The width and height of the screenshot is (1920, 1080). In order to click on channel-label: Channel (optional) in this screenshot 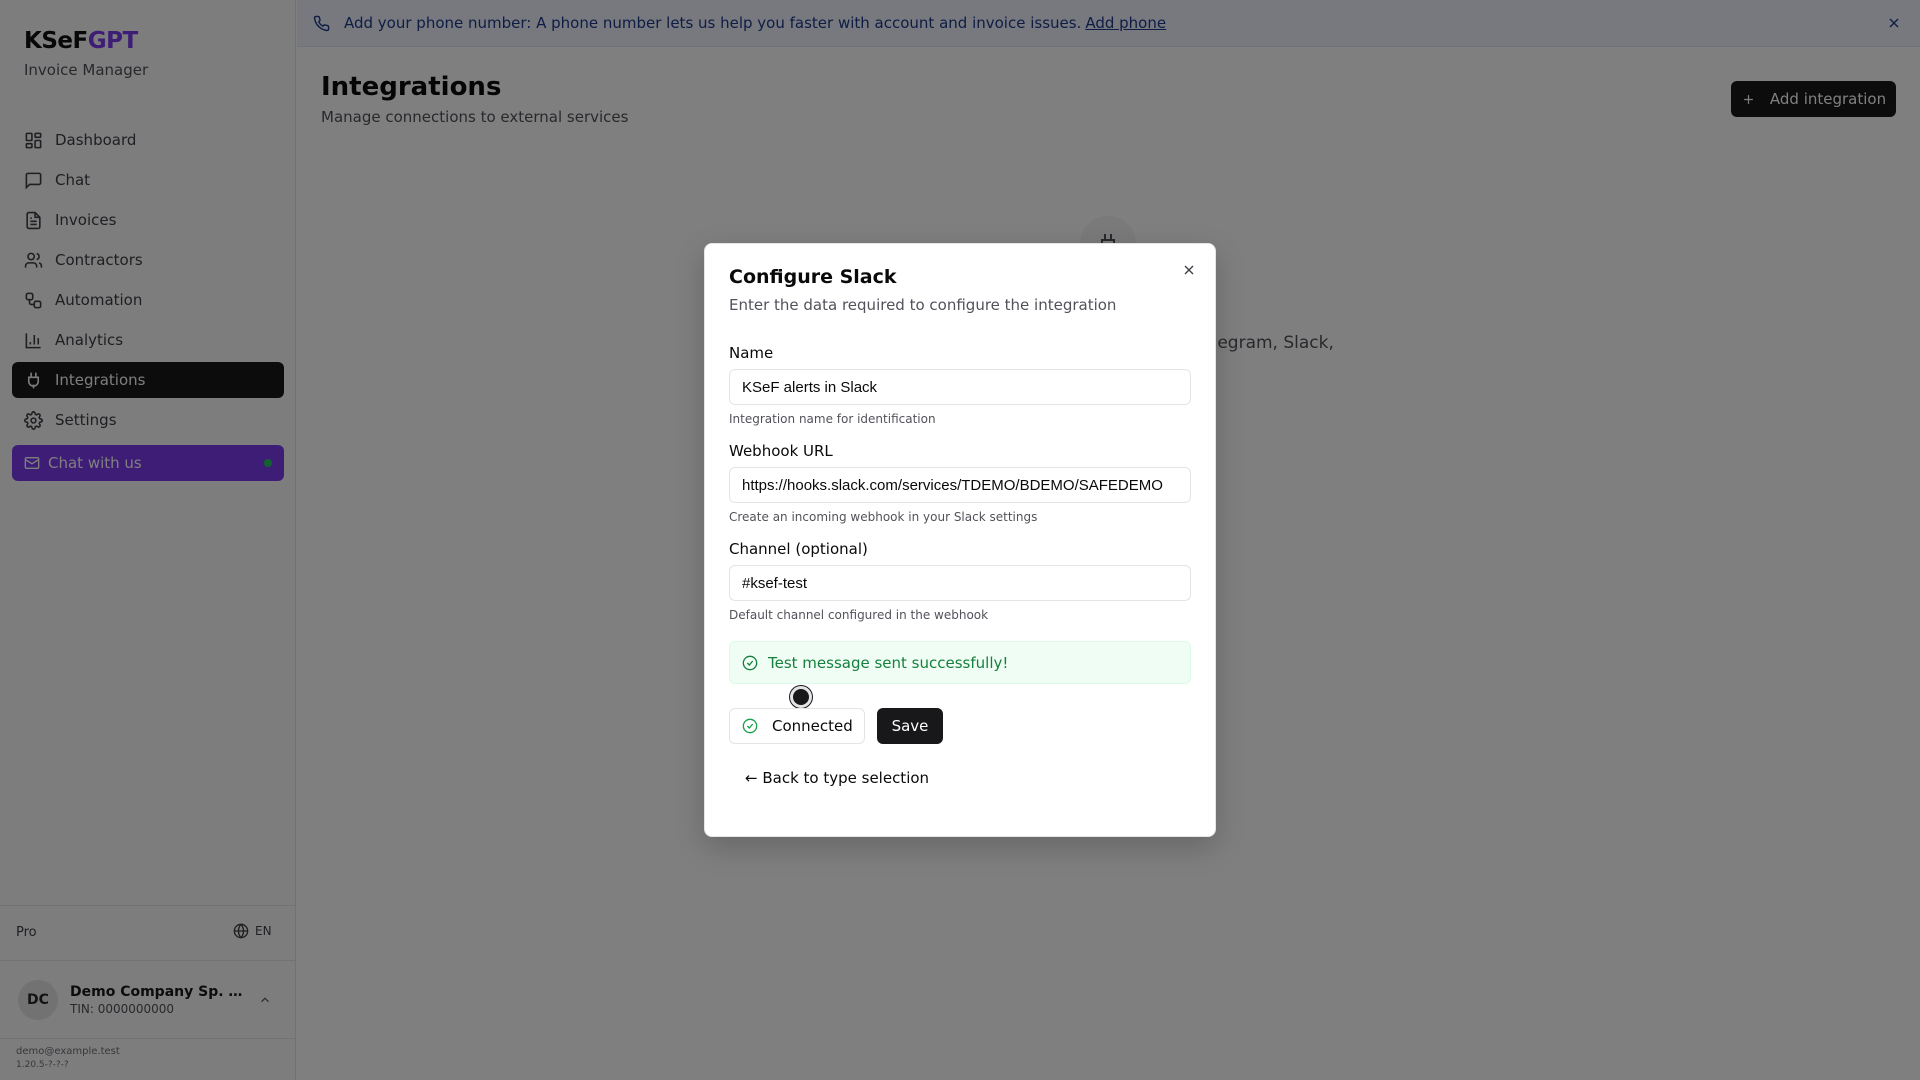, I will do `click(798, 549)`.